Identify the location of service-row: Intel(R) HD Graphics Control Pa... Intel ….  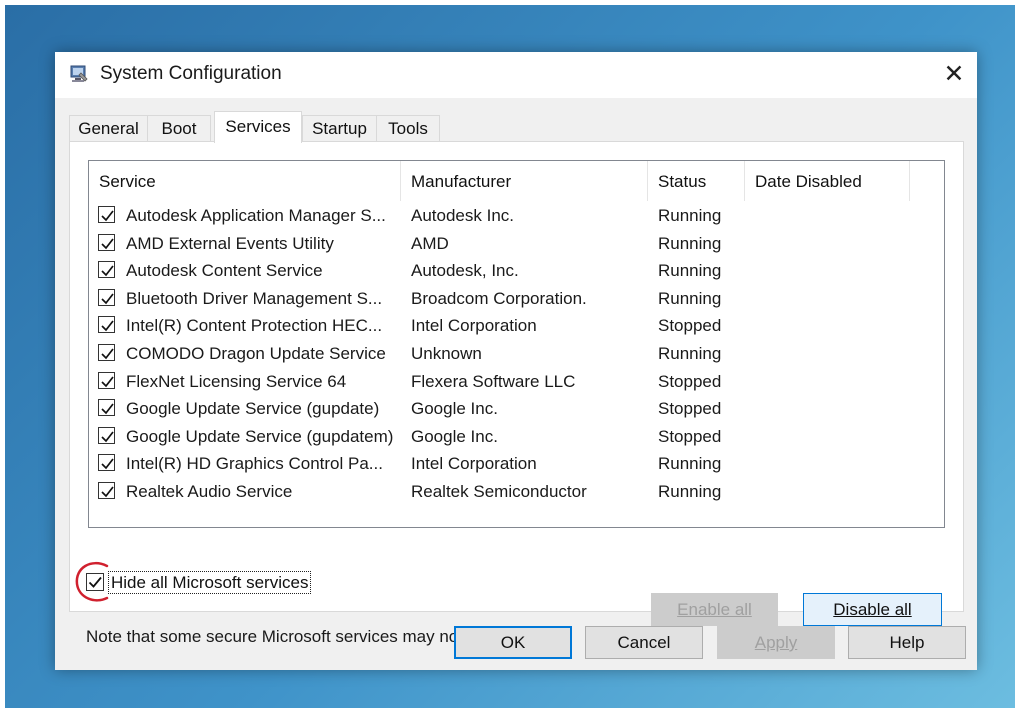
(516, 463).